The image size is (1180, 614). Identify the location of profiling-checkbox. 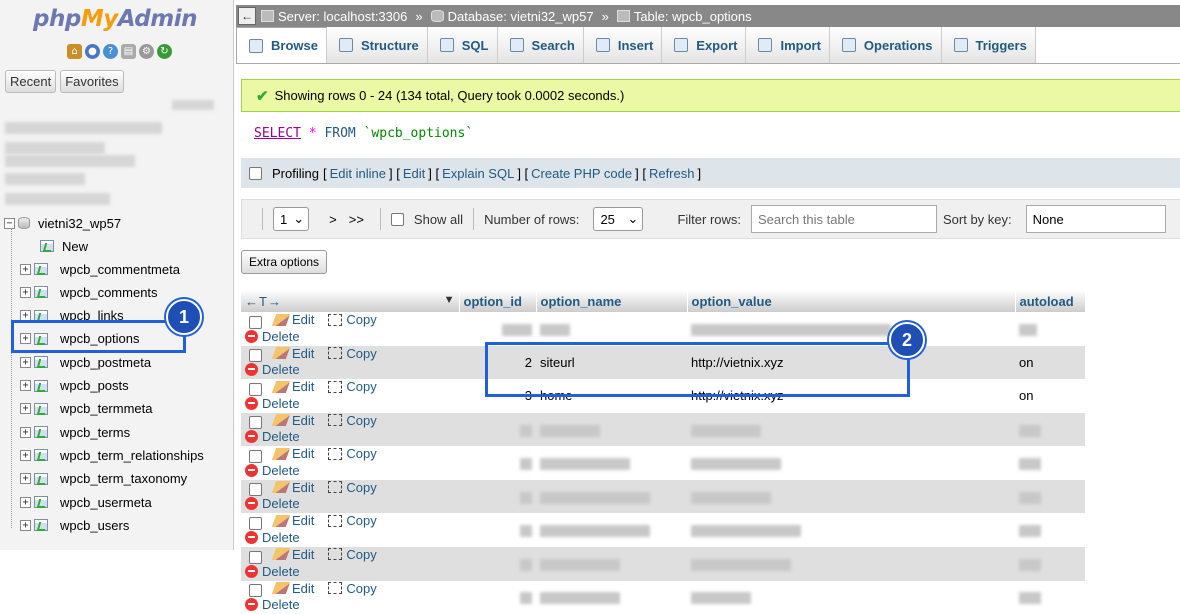
(255, 173).